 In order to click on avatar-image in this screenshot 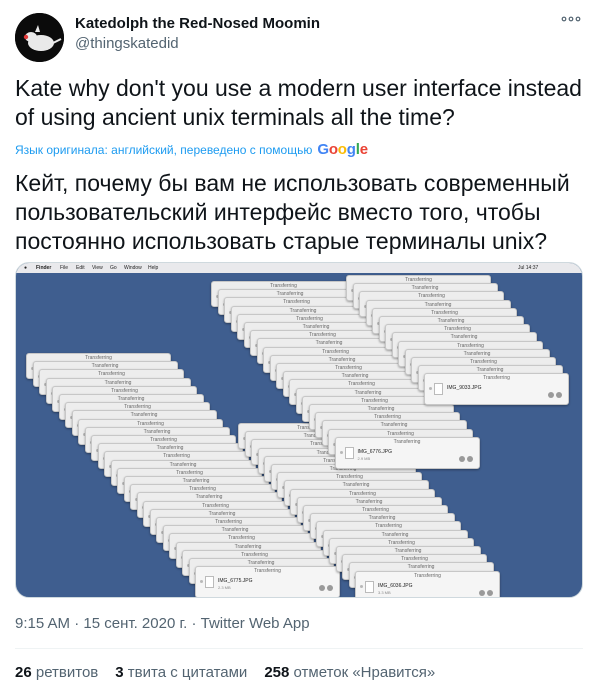, I will do `click(39, 37)`.